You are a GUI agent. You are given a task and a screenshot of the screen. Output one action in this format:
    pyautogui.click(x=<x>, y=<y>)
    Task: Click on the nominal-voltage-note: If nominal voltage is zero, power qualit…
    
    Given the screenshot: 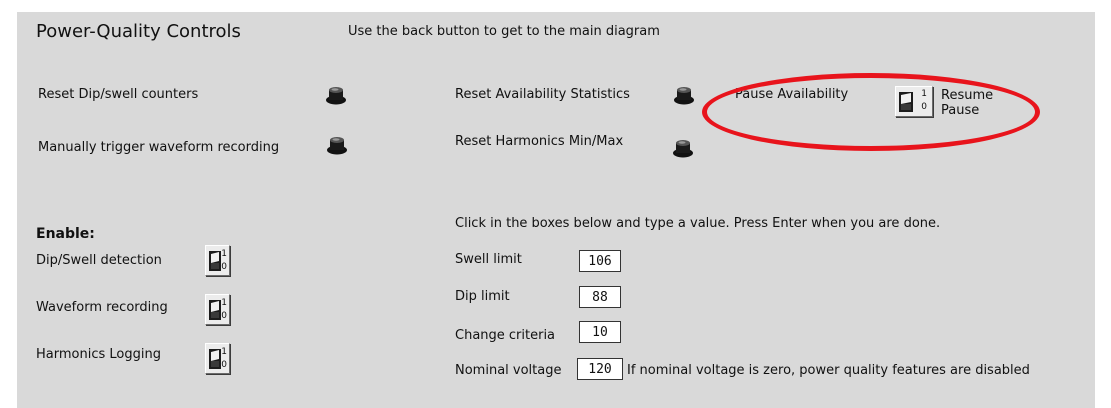 What is the action you would take?
    pyautogui.click(x=828, y=370)
    